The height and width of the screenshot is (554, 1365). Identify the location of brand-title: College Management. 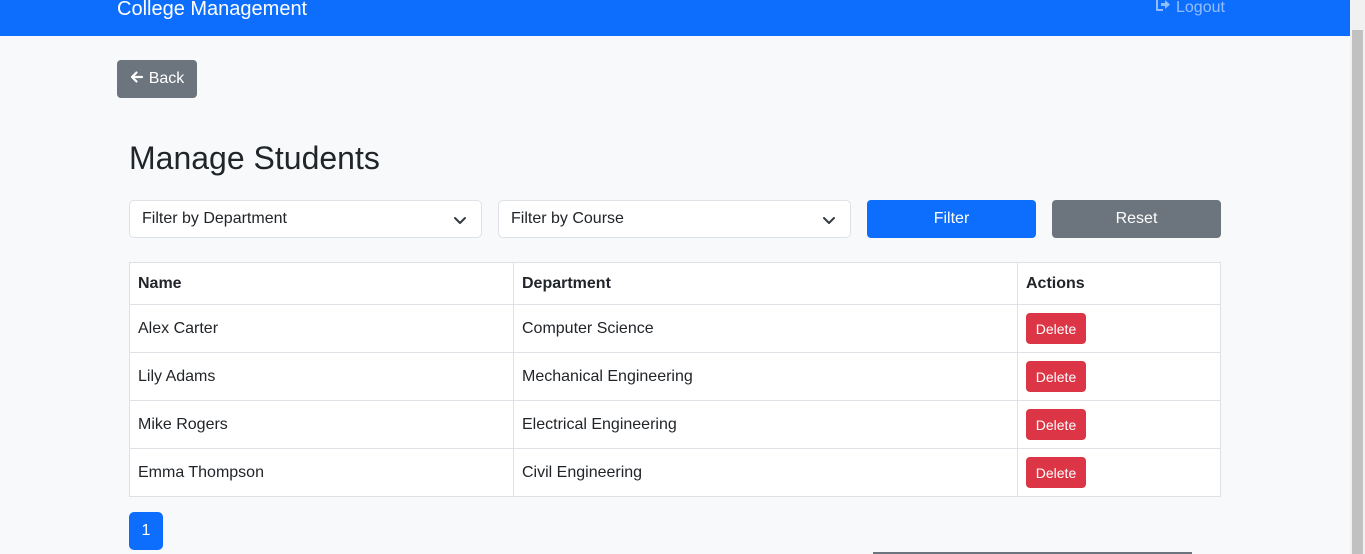
(212, 11).